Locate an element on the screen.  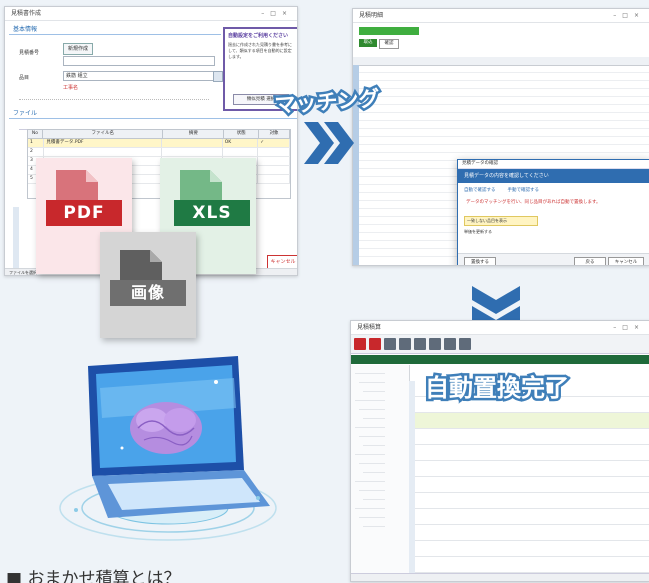
create-new-button: 新規作成 is located at coordinates (78, 49).